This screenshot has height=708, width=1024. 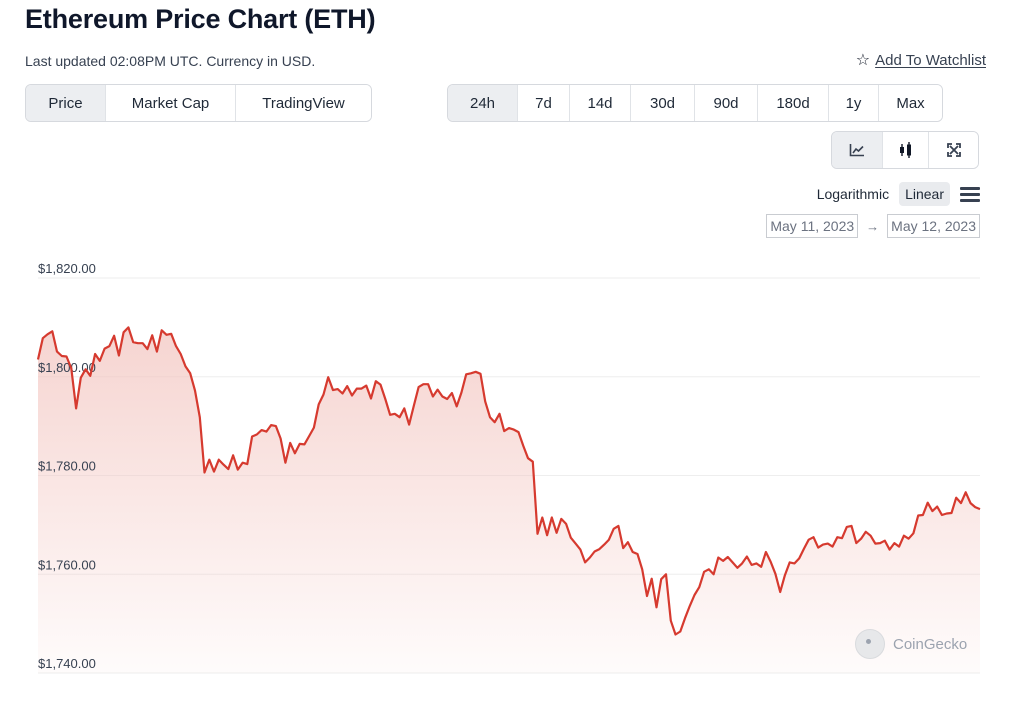 I want to click on date-to-input: May 12, 2023, so click(x=933, y=226).